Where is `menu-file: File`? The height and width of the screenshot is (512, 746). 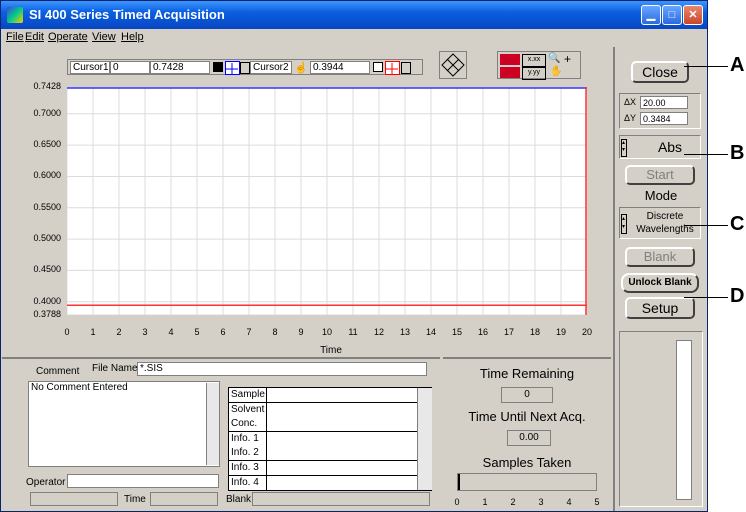 menu-file: File is located at coordinates (15, 37).